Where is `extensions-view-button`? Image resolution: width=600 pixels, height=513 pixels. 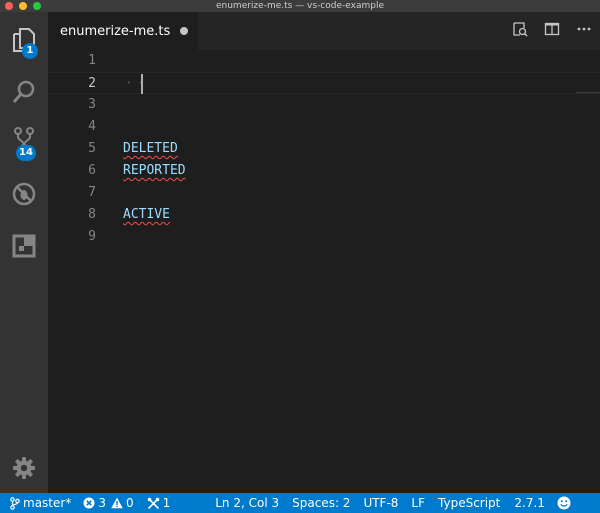
extensions-view-button is located at coordinates (24, 246).